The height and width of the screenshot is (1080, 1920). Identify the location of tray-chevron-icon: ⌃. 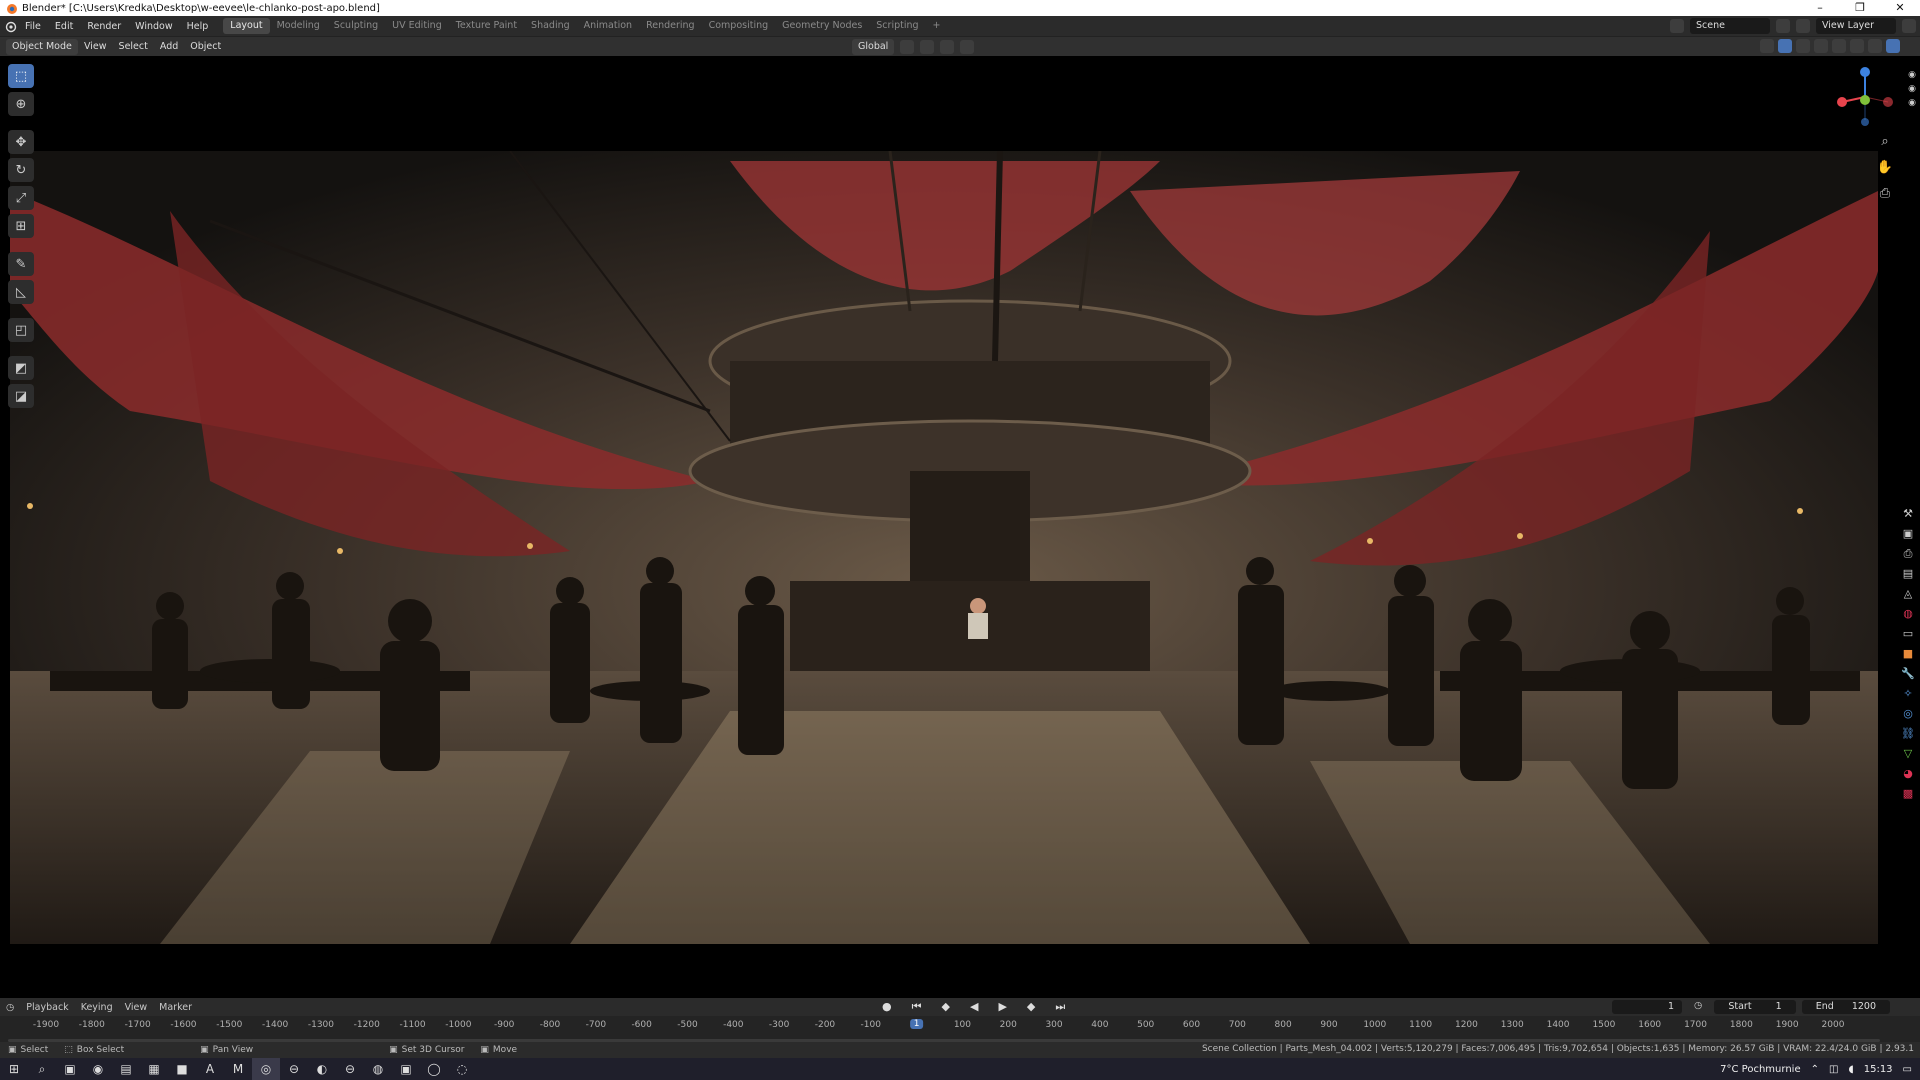
(1815, 1069).